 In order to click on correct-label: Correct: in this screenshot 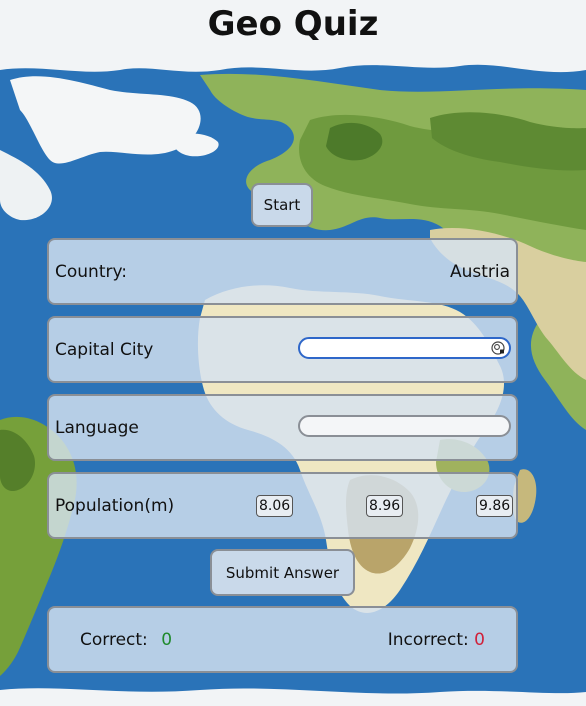, I will do `click(114, 639)`.